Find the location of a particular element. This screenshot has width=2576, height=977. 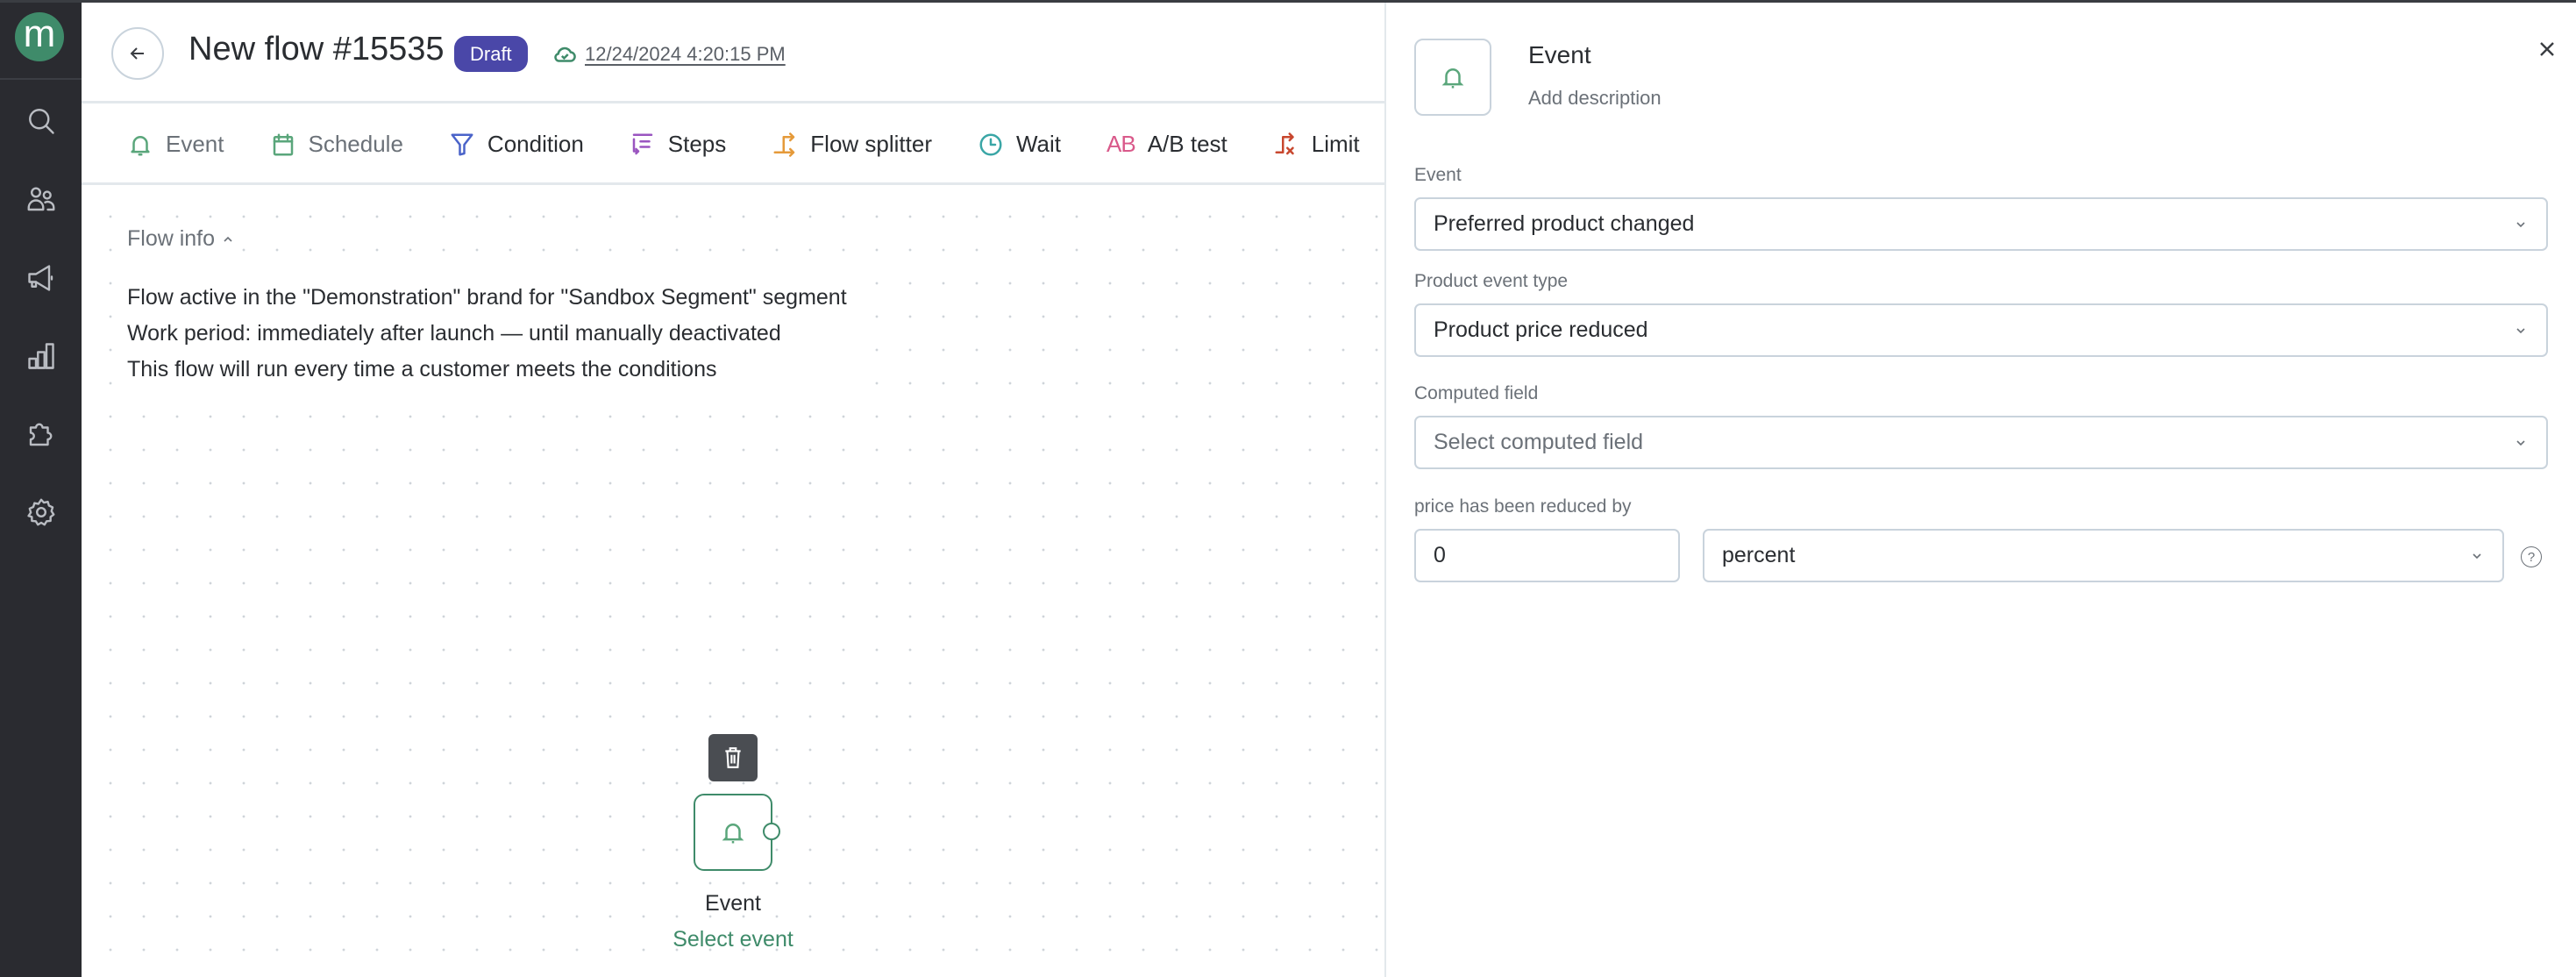

tool-flow-splitter-label: Flow splitter is located at coordinates (871, 144).